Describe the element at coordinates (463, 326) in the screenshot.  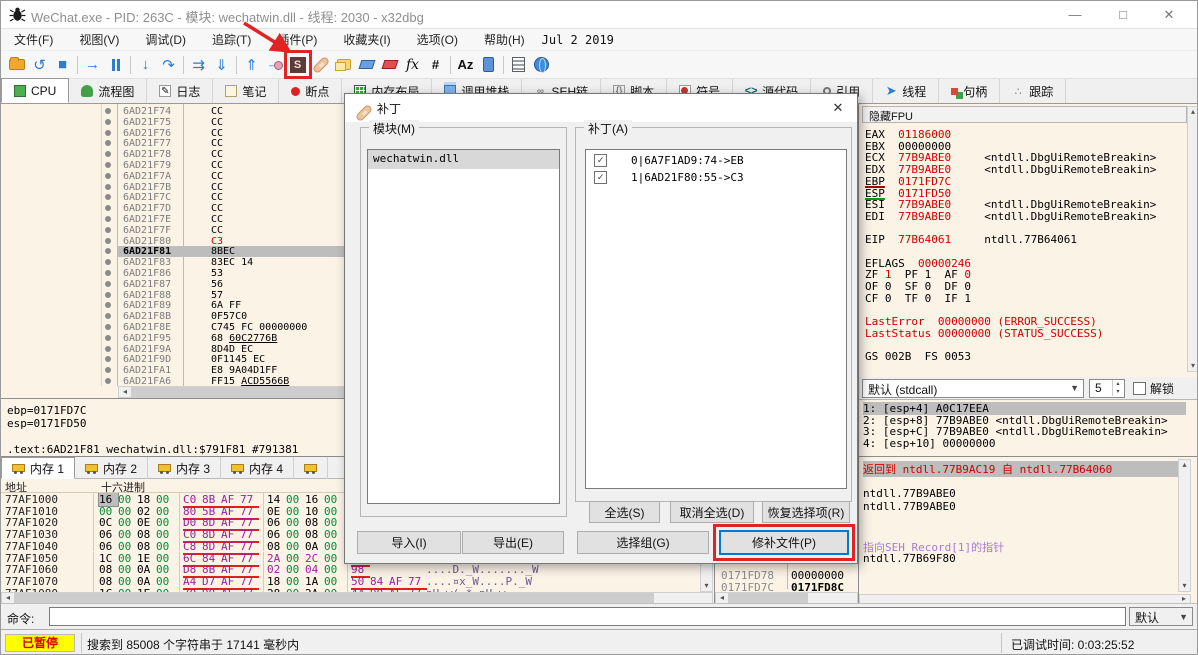
I see `modules-list: wechatwin.dll` at that location.